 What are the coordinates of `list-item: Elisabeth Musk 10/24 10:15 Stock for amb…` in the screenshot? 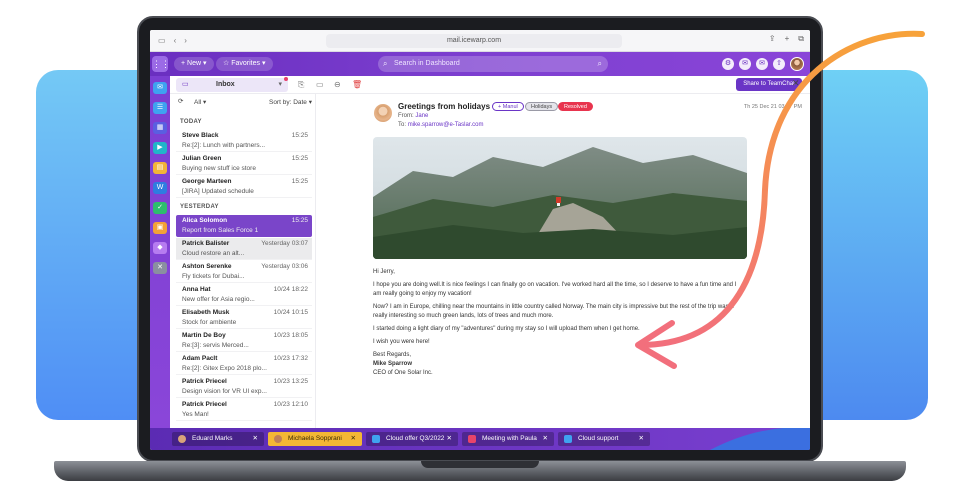 It's located at (244, 318).